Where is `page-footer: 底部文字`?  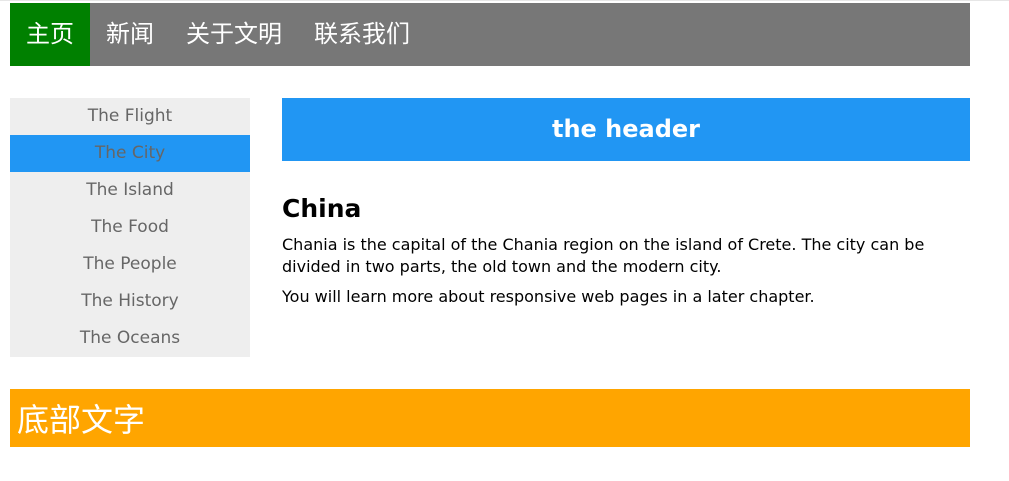 page-footer: 底部文字 is located at coordinates (490, 418).